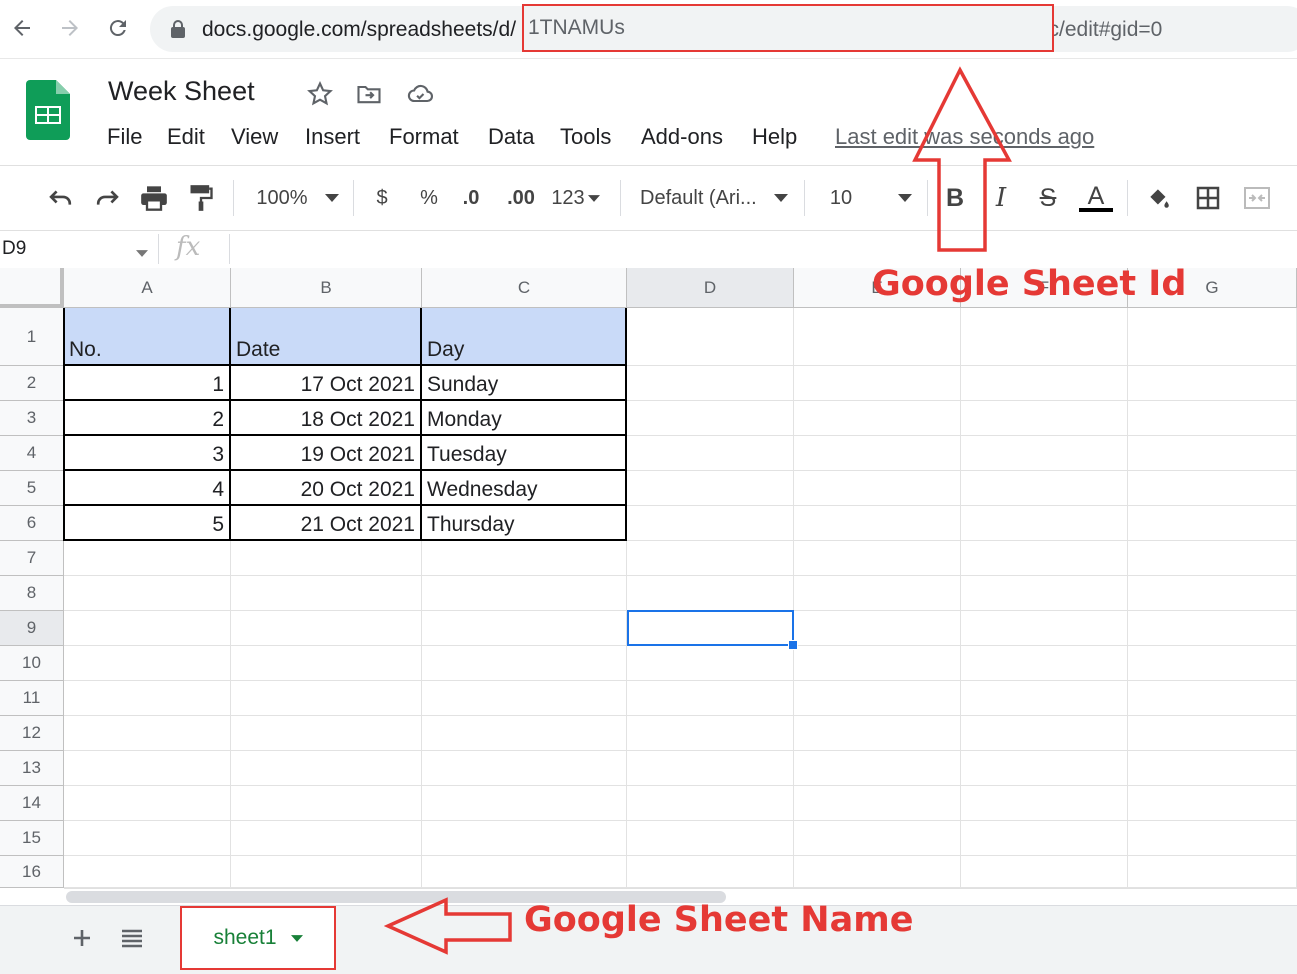 This screenshot has width=1297, height=974. Describe the element at coordinates (524, 628) in the screenshot. I see `cell-c9` at that location.